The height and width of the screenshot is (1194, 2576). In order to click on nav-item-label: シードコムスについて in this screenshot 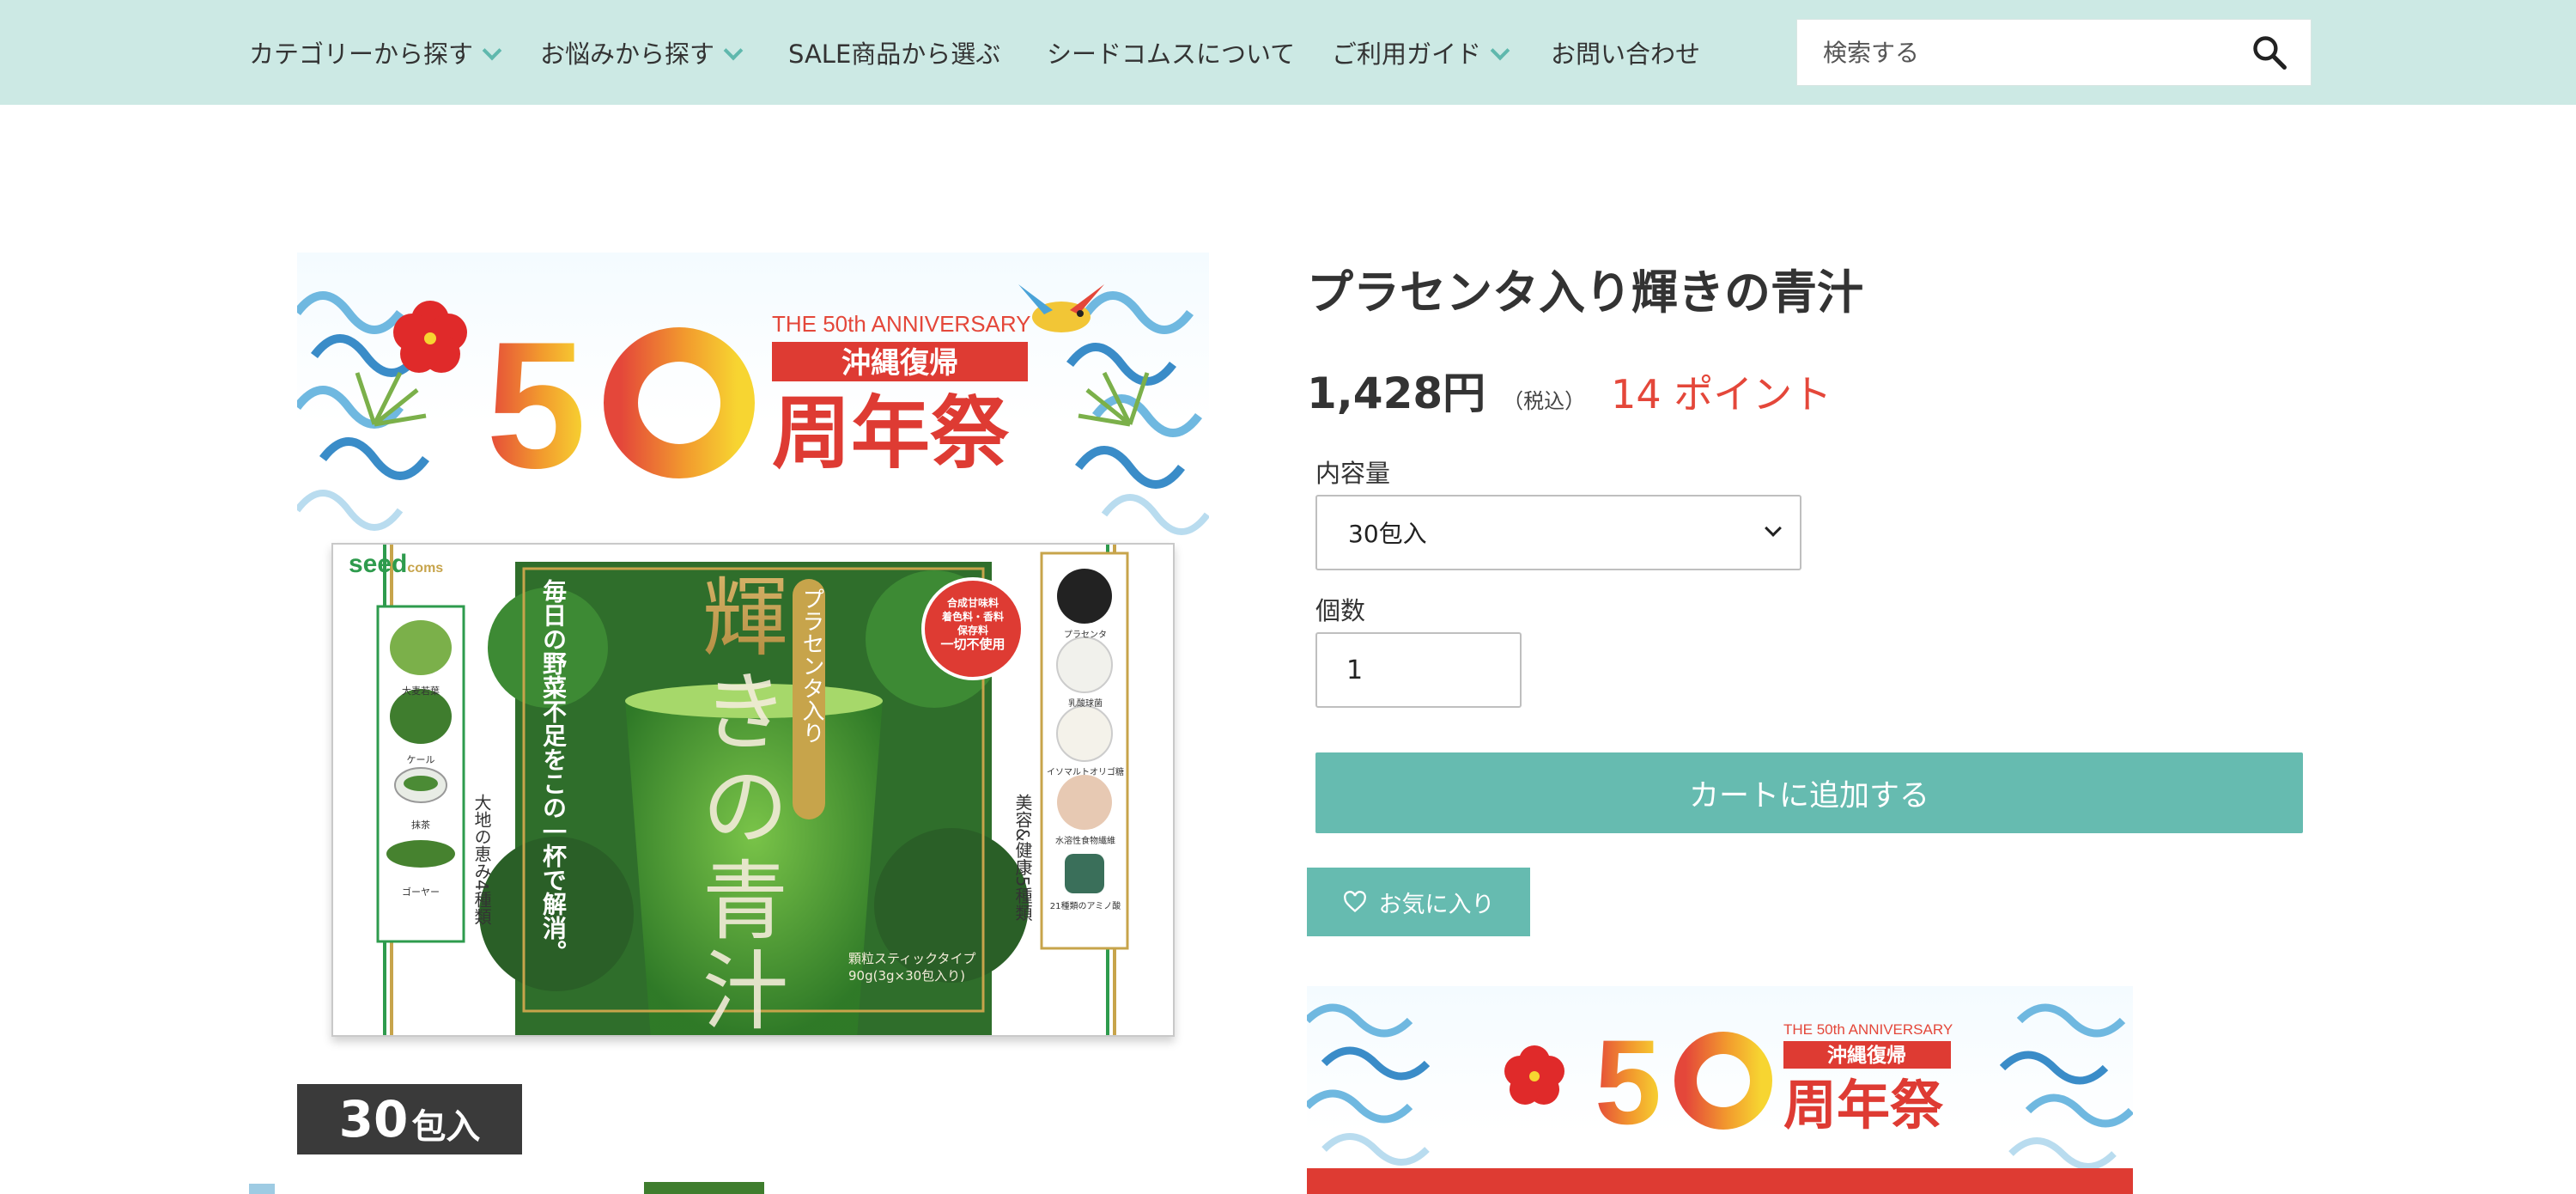, I will do `click(1171, 54)`.